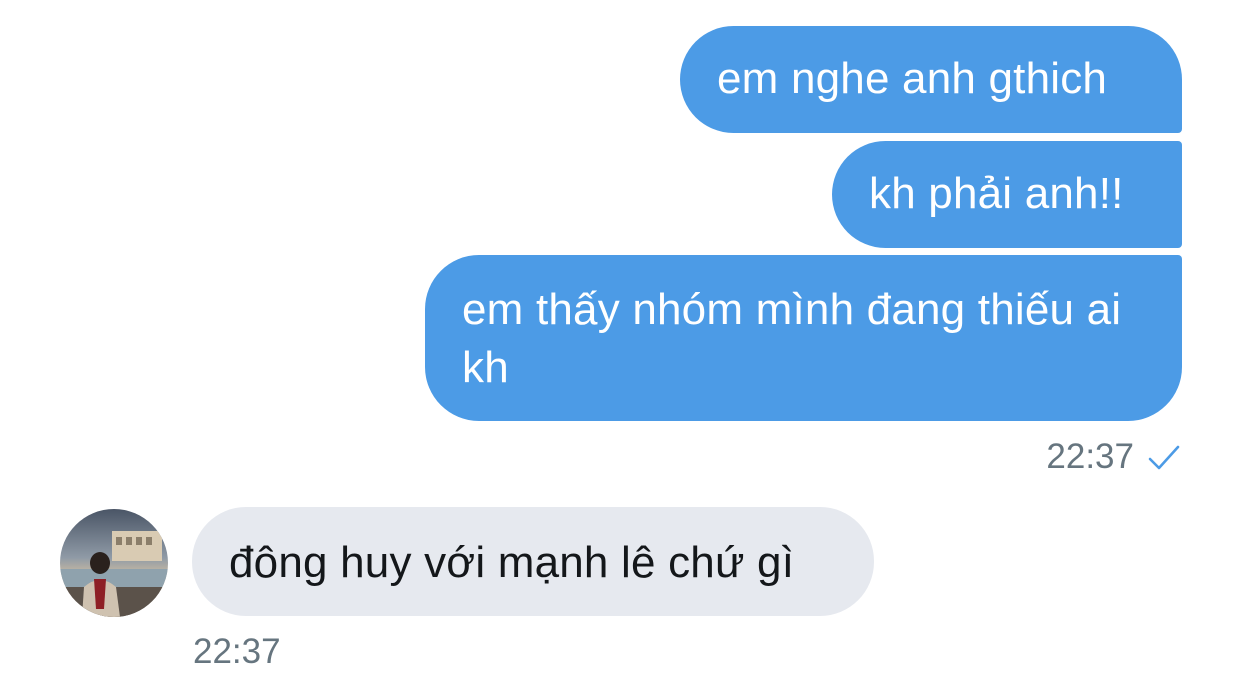 The height and width of the screenshot is (678, 1242). What do you see at coordinates (996, 193) in the screenshot?
I see `message-text: kh phải anh!!` at bounding box center [996, 193].